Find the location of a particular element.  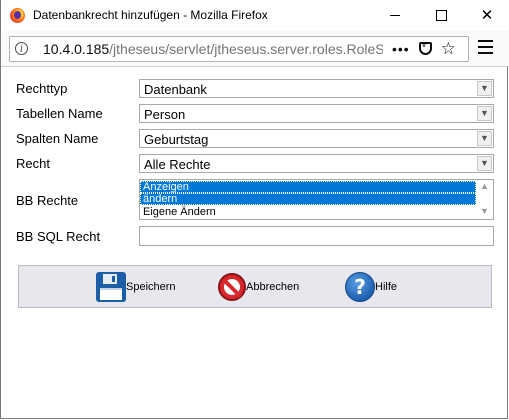

help-button: ? Hilfe is located at coordinates (371, 287).